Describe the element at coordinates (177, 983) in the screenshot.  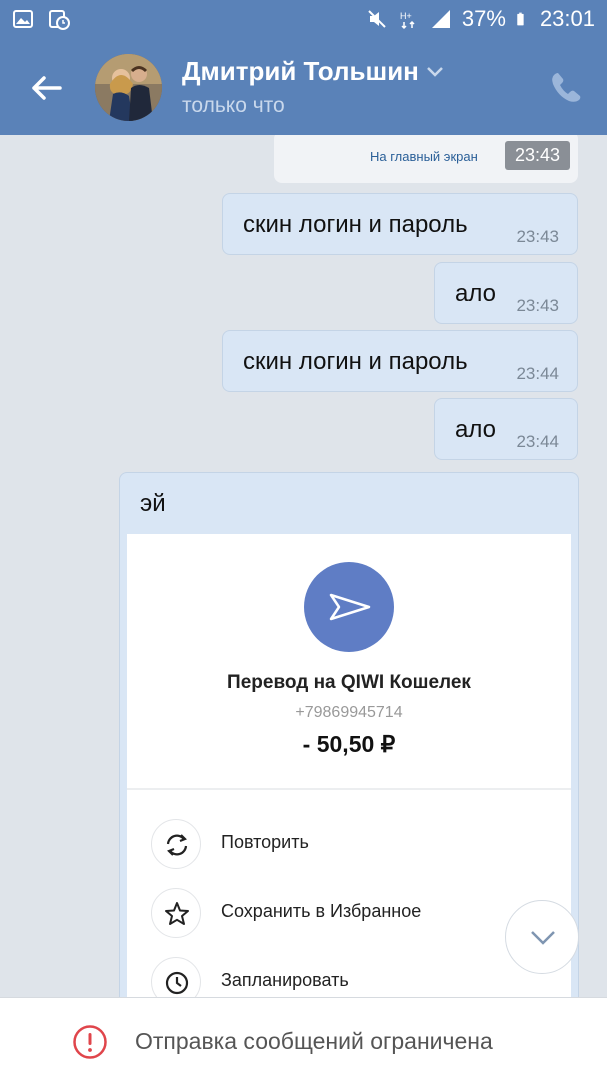
I see `clock-icon` at that location.